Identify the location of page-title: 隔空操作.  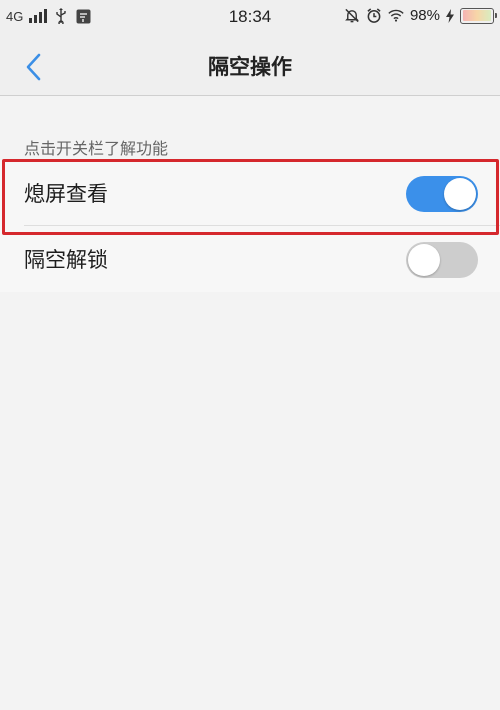
(250, 67).